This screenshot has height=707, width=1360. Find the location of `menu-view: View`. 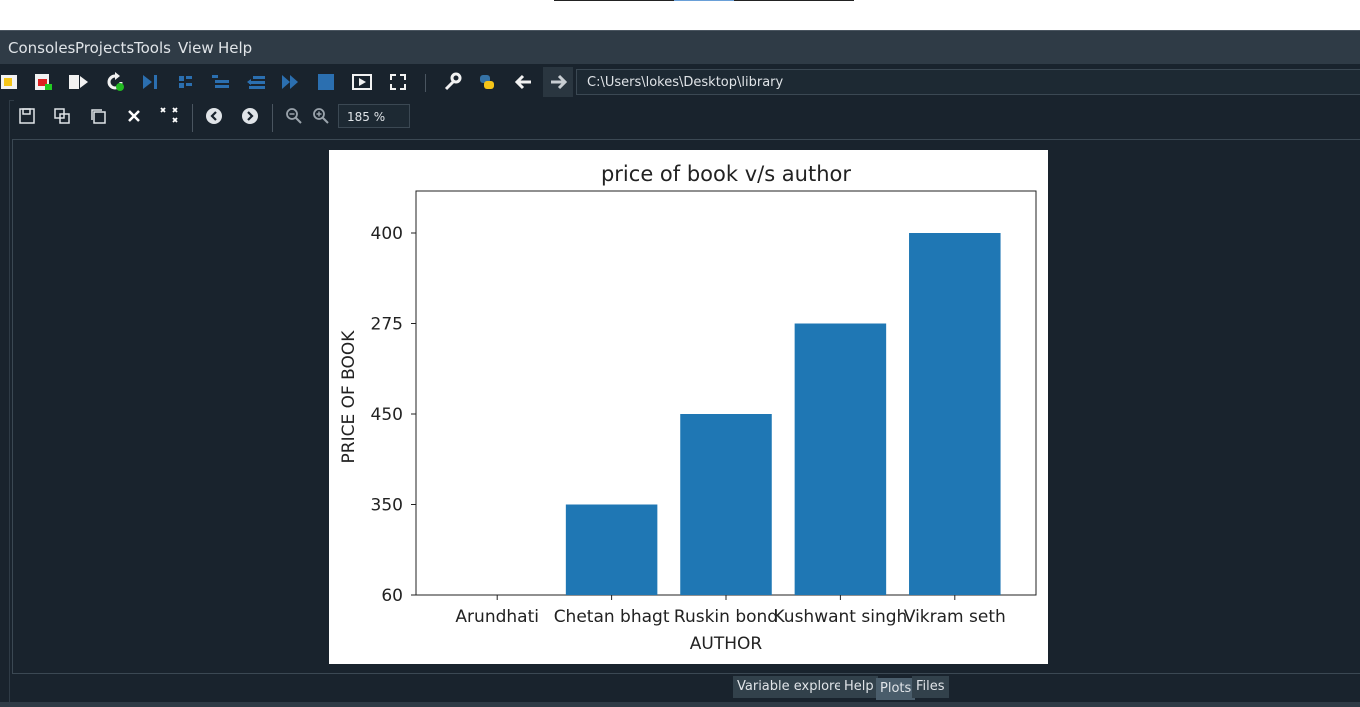

menu-view: View is located at coordinates (196, 48).